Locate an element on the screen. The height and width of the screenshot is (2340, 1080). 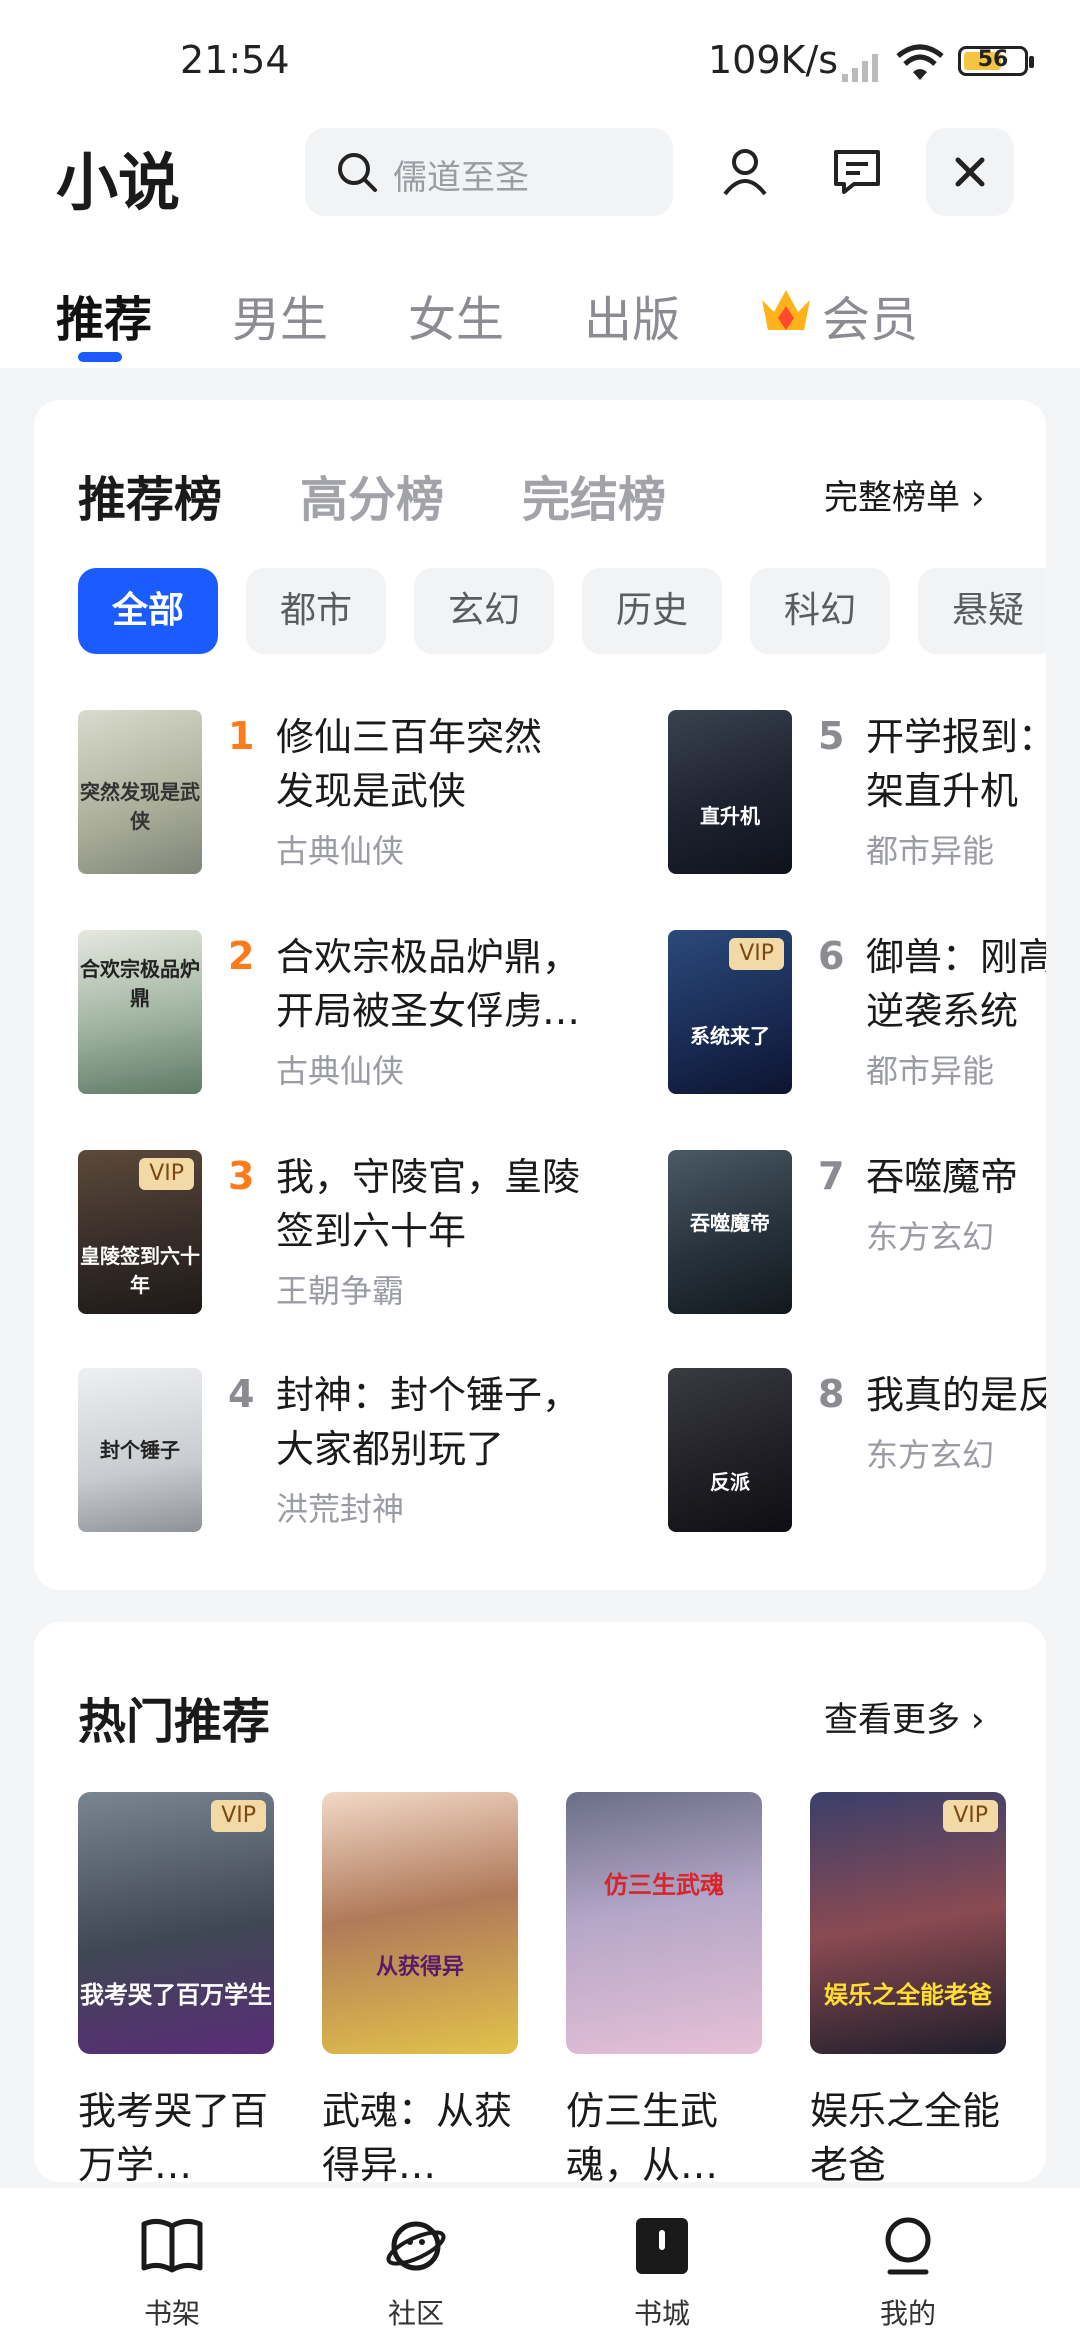
nav-label: 我的 is located at coordinates (907, 2313).